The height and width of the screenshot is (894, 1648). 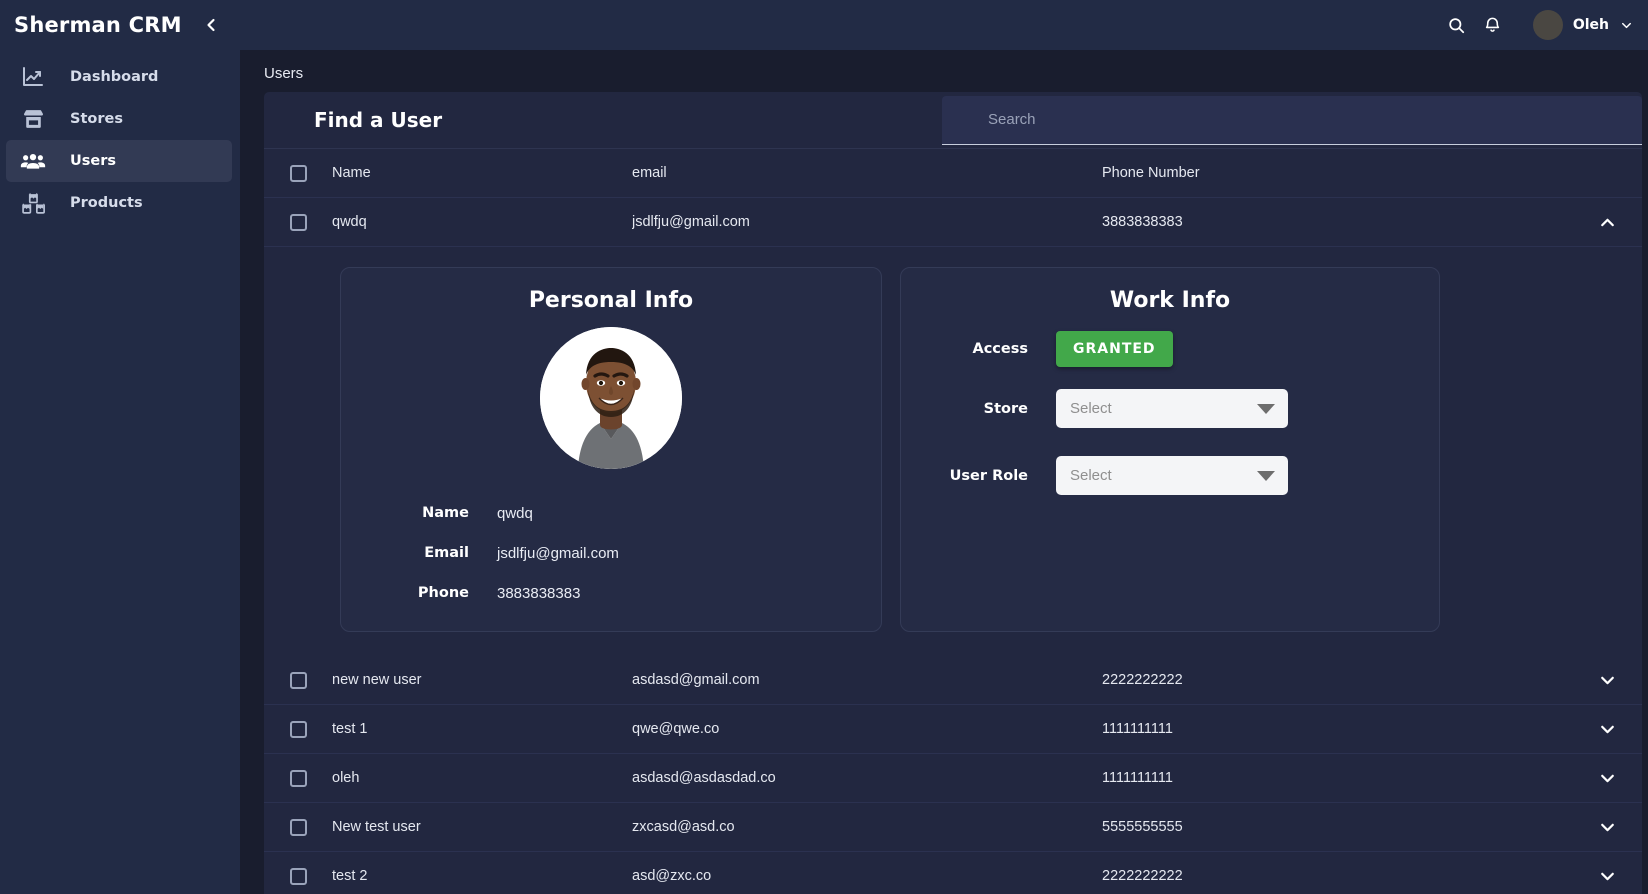 I want to click on sidebar-nav: Dashboard Stores Users Products, so click(x=120, y=140).